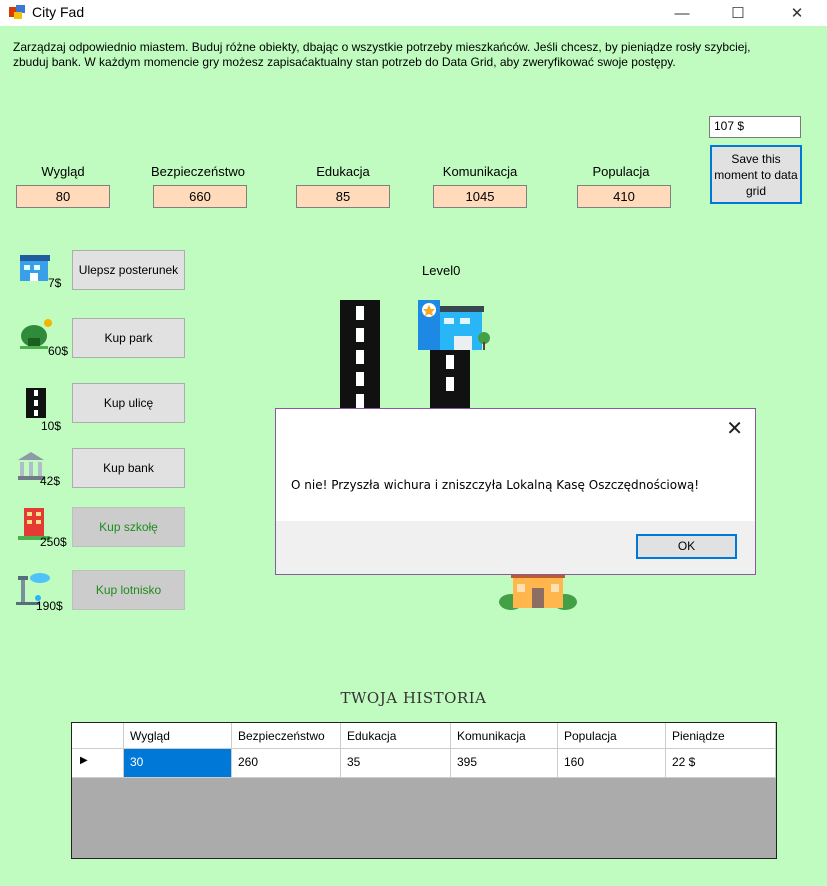  What do you see at coordinates (98, 763) in the screenshot?
I see `row-header: ▶` at bounding box center [98, 763].